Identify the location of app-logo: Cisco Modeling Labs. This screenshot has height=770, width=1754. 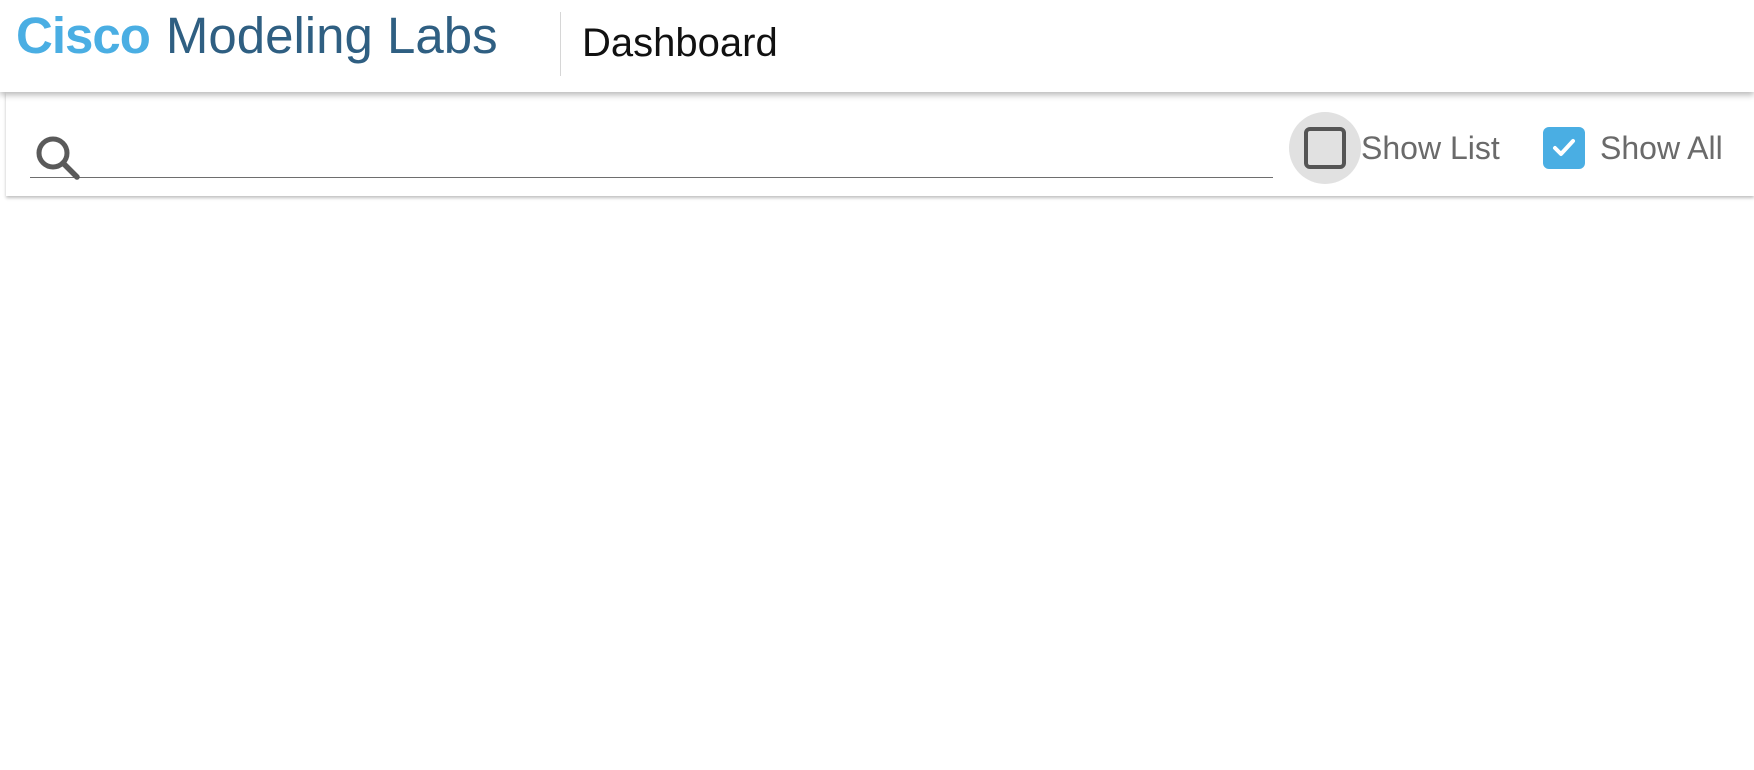
(257, 35).